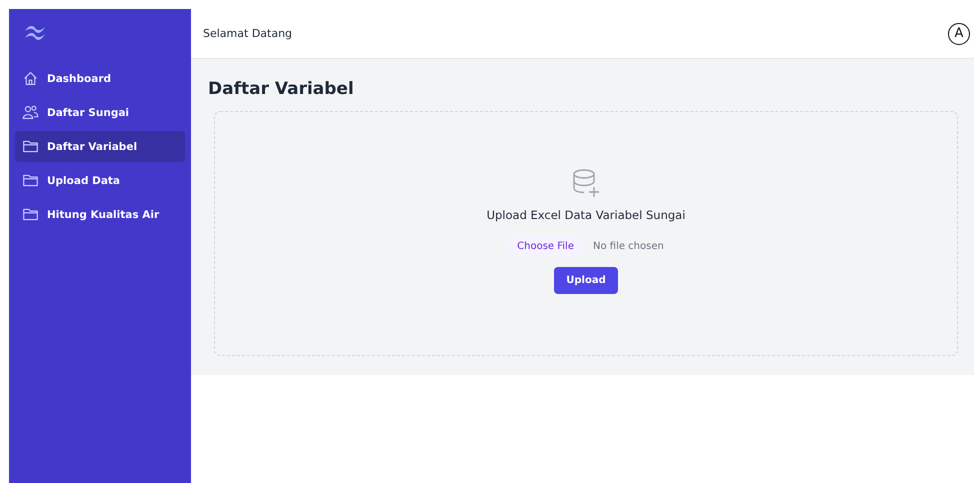 Image resolution: width=974 pixels, height=483 pixels. What do you see at coordinates (100, 214) in the screenshot?
I see `sidebar-item: Hitung Kualitas Air` at bounding box center [100, 214].